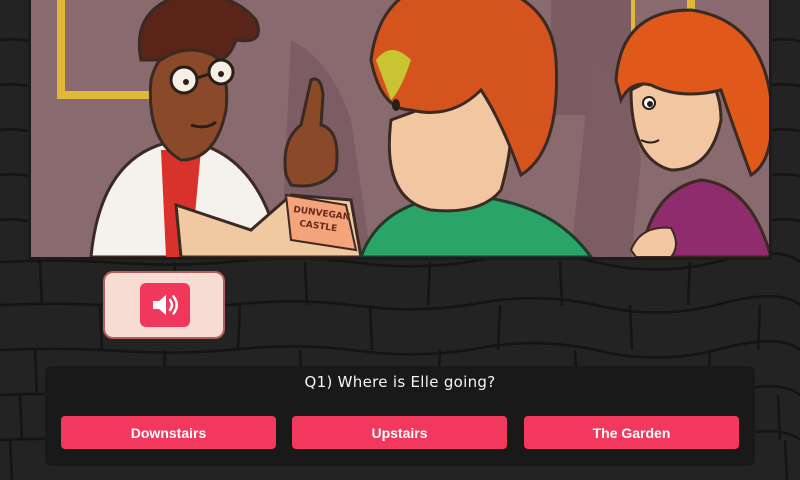  What do you see at coordinates (631, 432) in the screenshot?
I see `answer-button-the-garden: The Garden` at bounding box center [631, 432].